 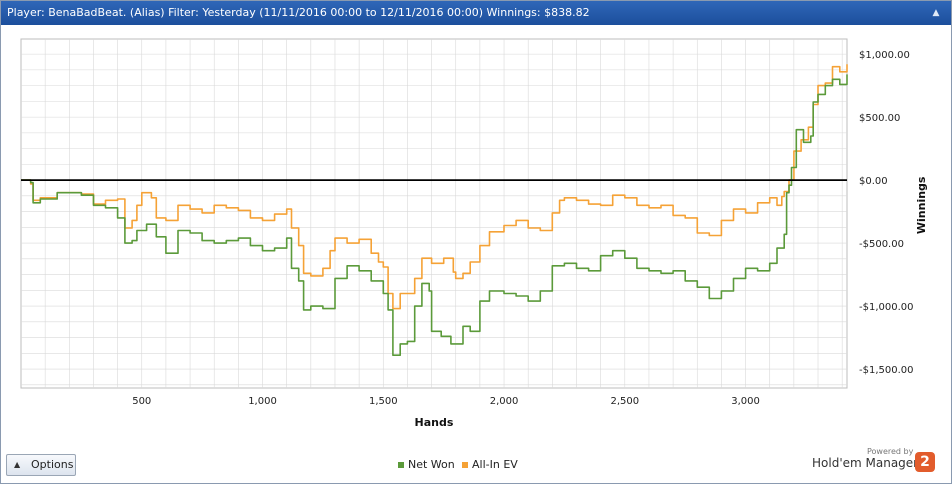 I want to click on y-tick-label: $500.00, so click(x=879, y=118).